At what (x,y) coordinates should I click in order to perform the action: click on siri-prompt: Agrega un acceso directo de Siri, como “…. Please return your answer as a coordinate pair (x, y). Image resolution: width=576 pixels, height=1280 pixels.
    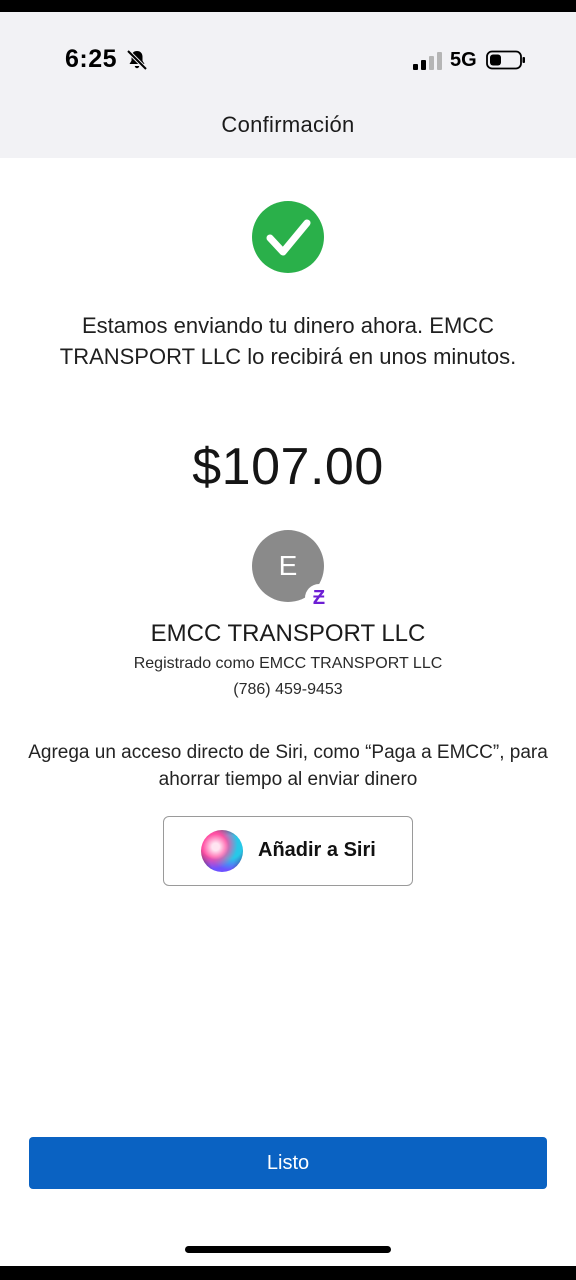
    Looking at the image, I should click on (288, 766).